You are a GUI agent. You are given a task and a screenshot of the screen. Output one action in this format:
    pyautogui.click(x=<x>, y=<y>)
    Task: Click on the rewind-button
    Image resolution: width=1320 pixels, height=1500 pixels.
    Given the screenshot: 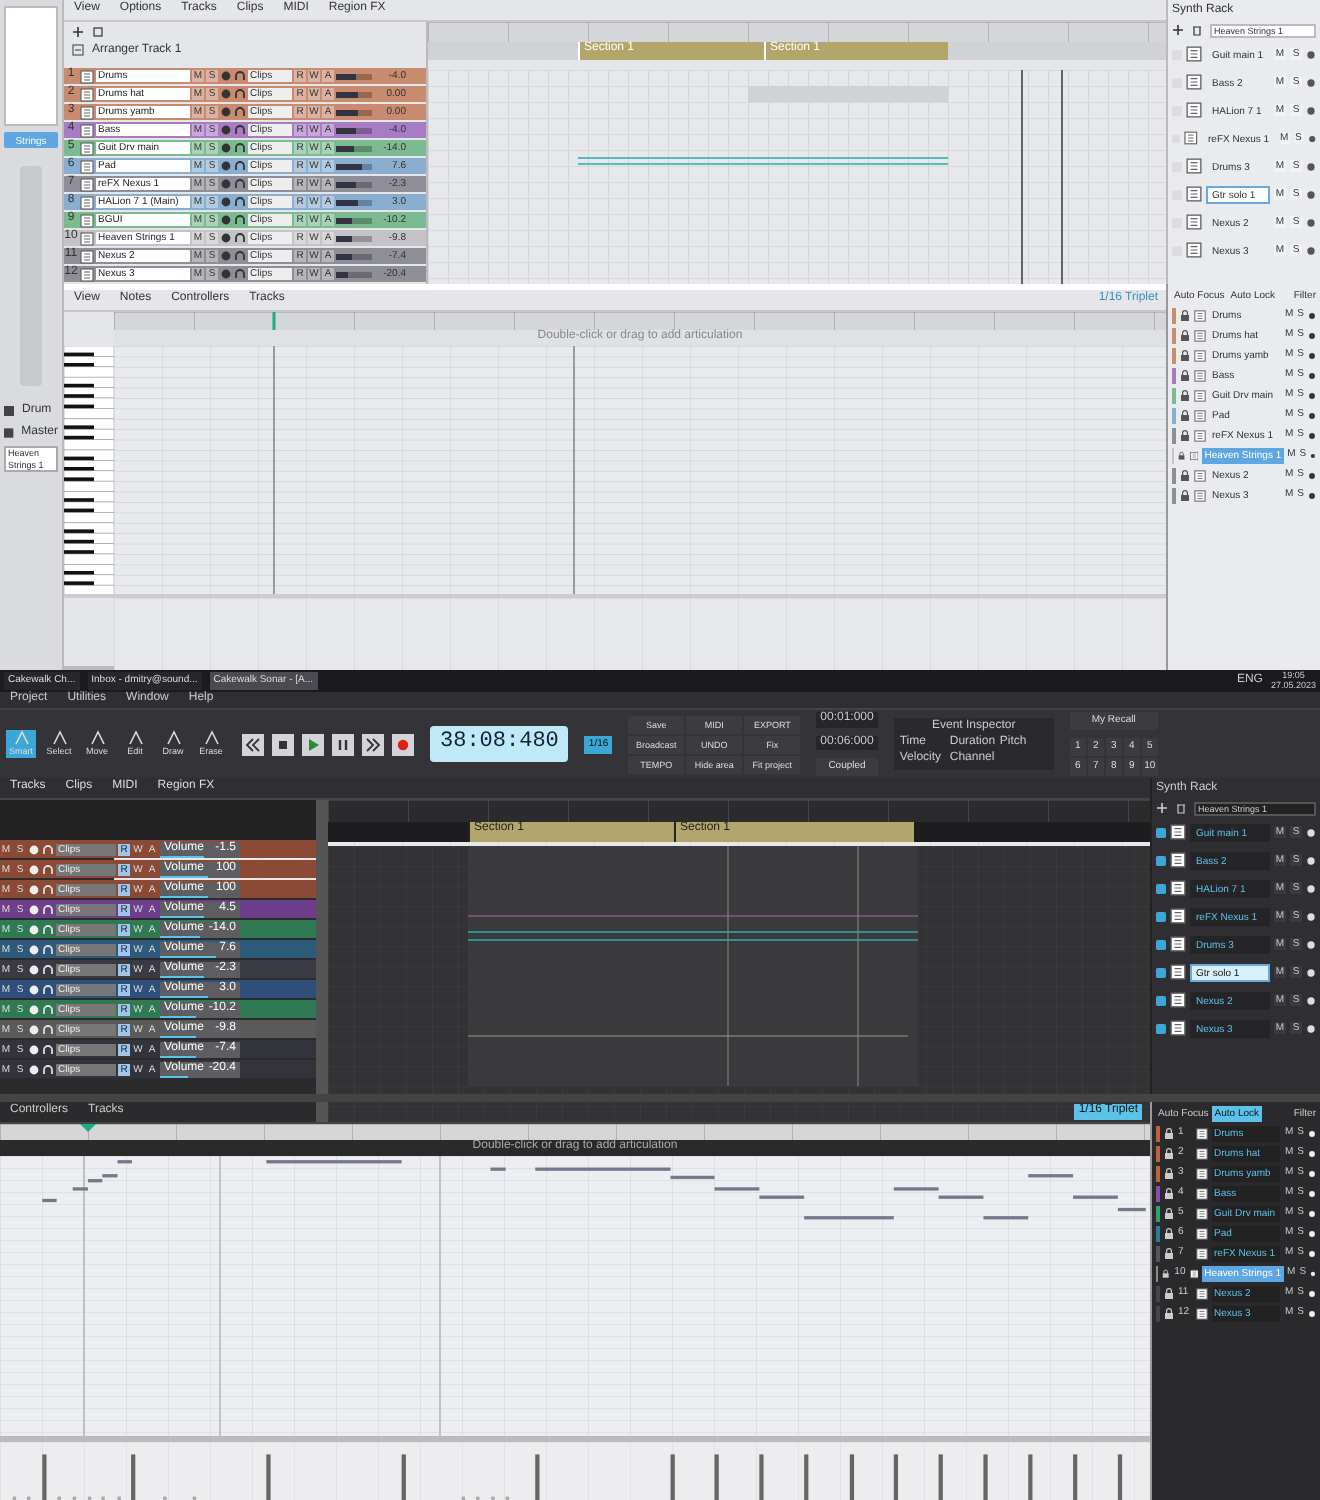 What is the action you would take?
    pyautogui.click(x=253, y=744)
    